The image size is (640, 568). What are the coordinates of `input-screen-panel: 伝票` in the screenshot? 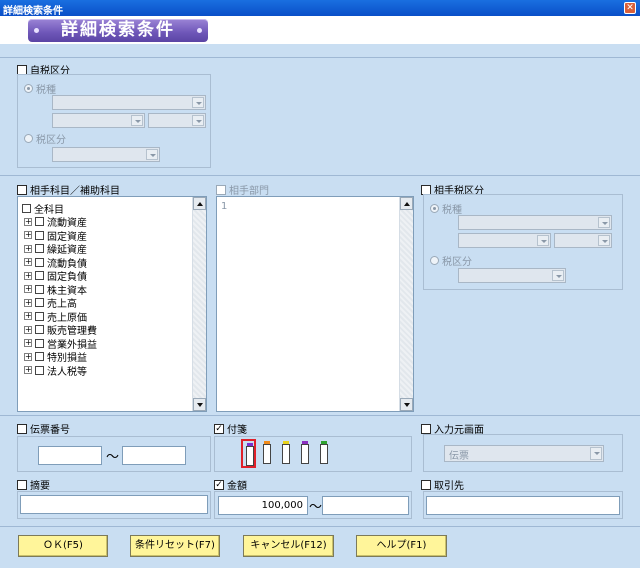 It's located at (523, 453).